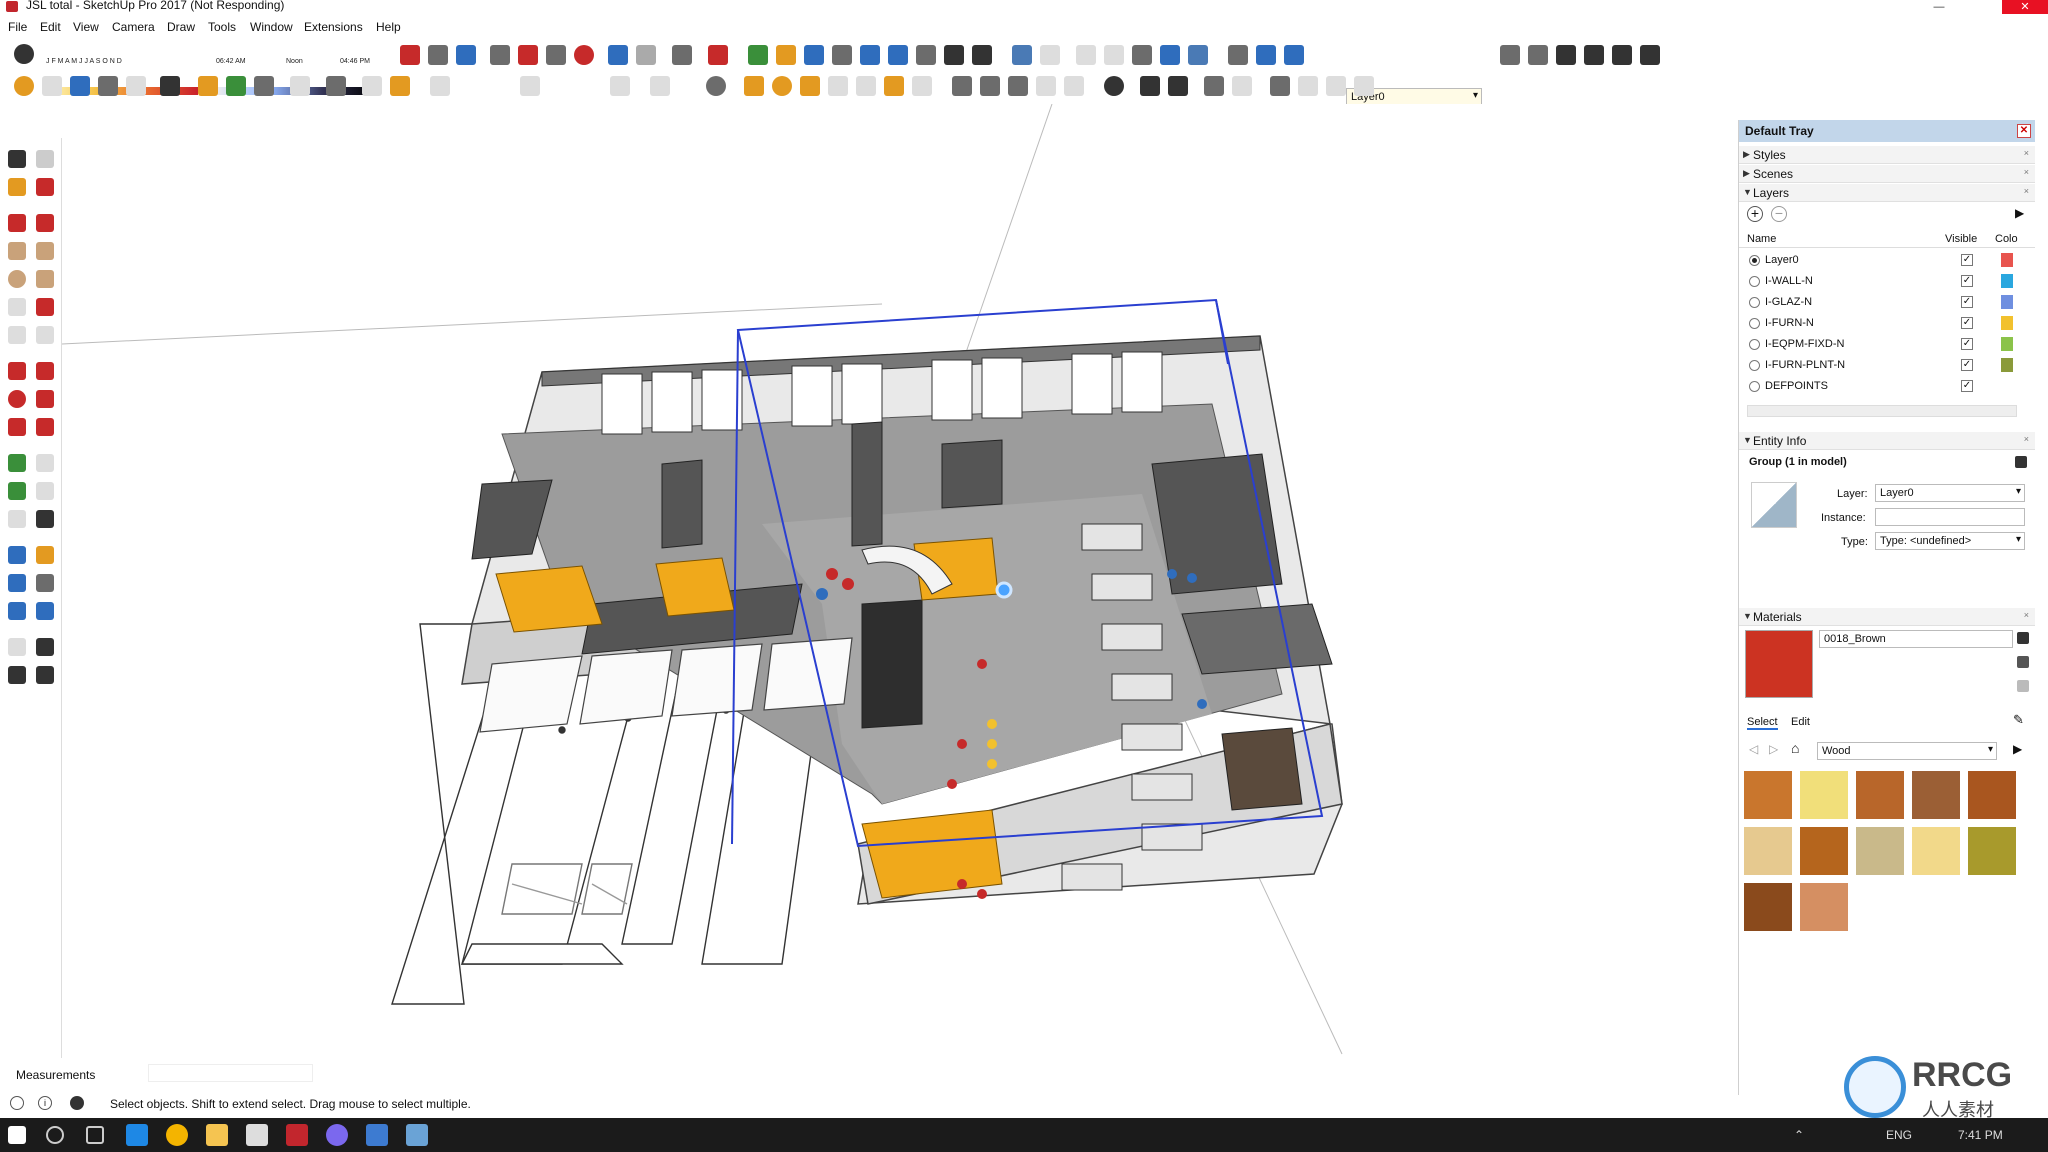 This screenshot has width=2048, height=1152. I want to click on shade-icon, so click(2023, 686).